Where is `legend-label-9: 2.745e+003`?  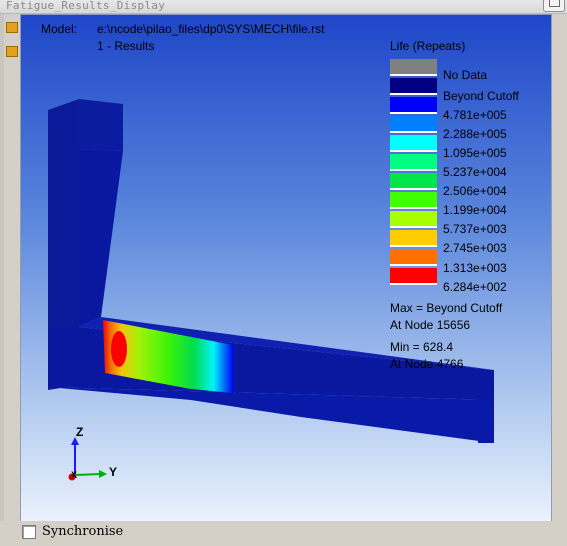
legend-label-9: 2.745e+003 is located at coordinates (475, 248).